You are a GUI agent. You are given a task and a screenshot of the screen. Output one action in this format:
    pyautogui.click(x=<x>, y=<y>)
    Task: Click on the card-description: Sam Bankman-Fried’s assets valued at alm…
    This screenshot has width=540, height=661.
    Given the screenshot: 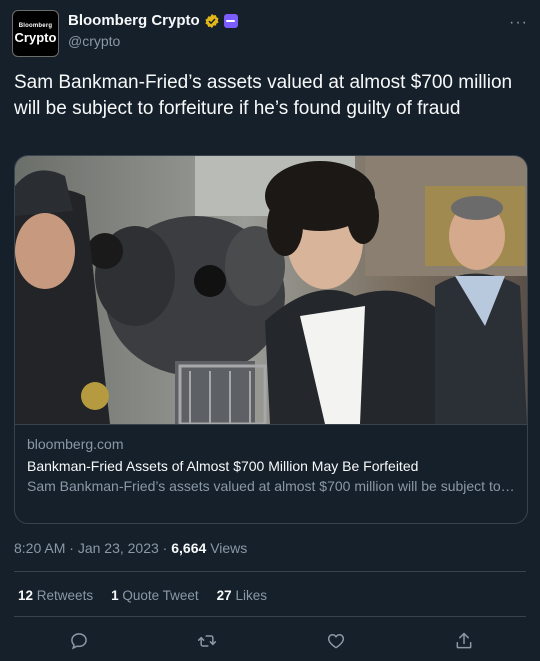 What is the action you would take?
    pyautogui.click(x=271, y=486)
    